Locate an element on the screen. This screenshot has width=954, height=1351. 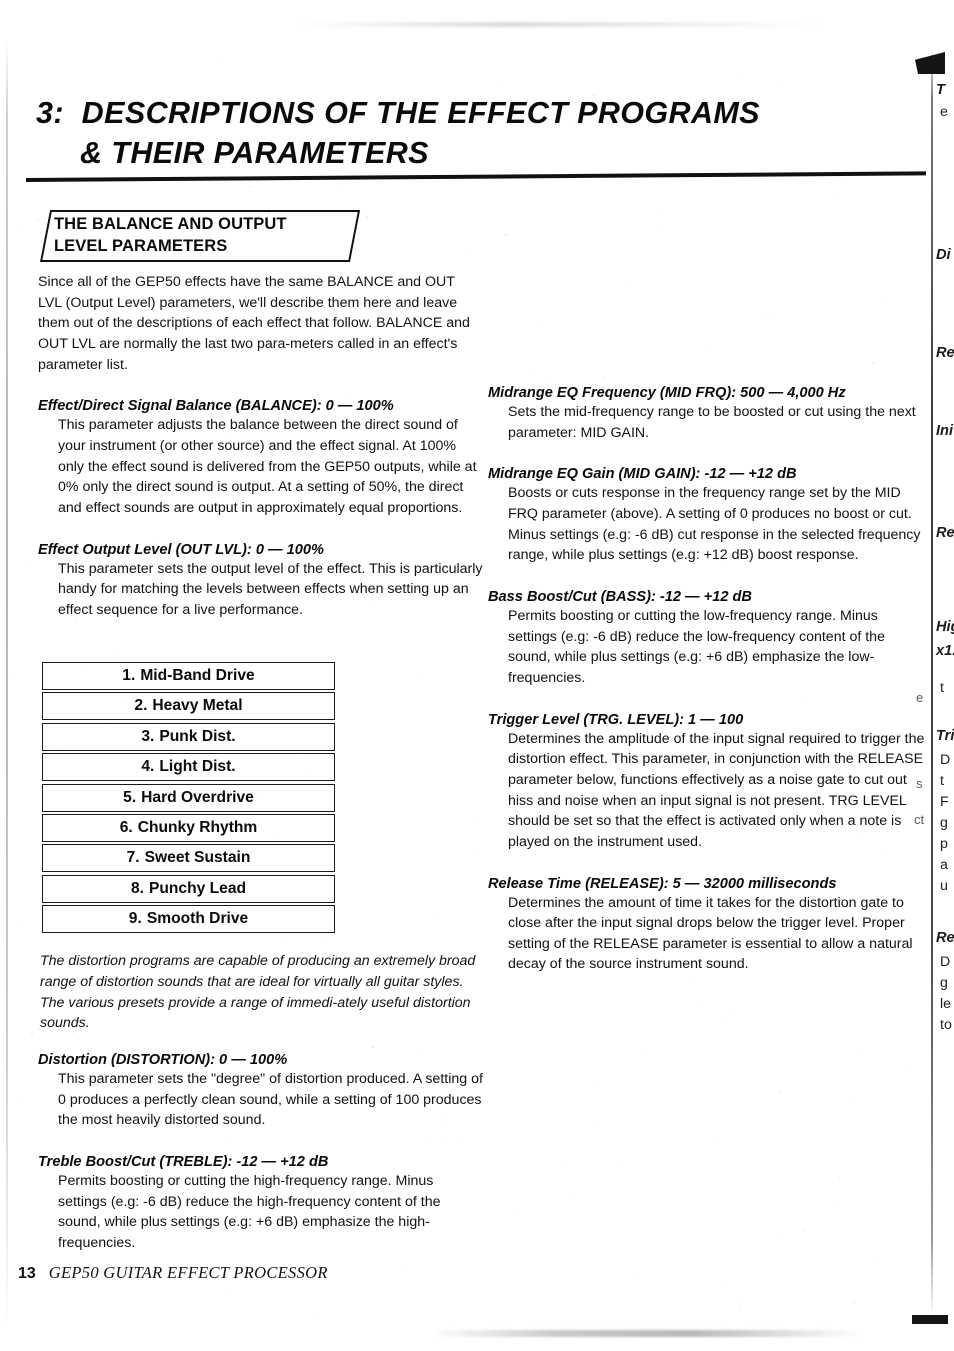
sliver-text-fragment: Hig is located at coordinates (945, 627).